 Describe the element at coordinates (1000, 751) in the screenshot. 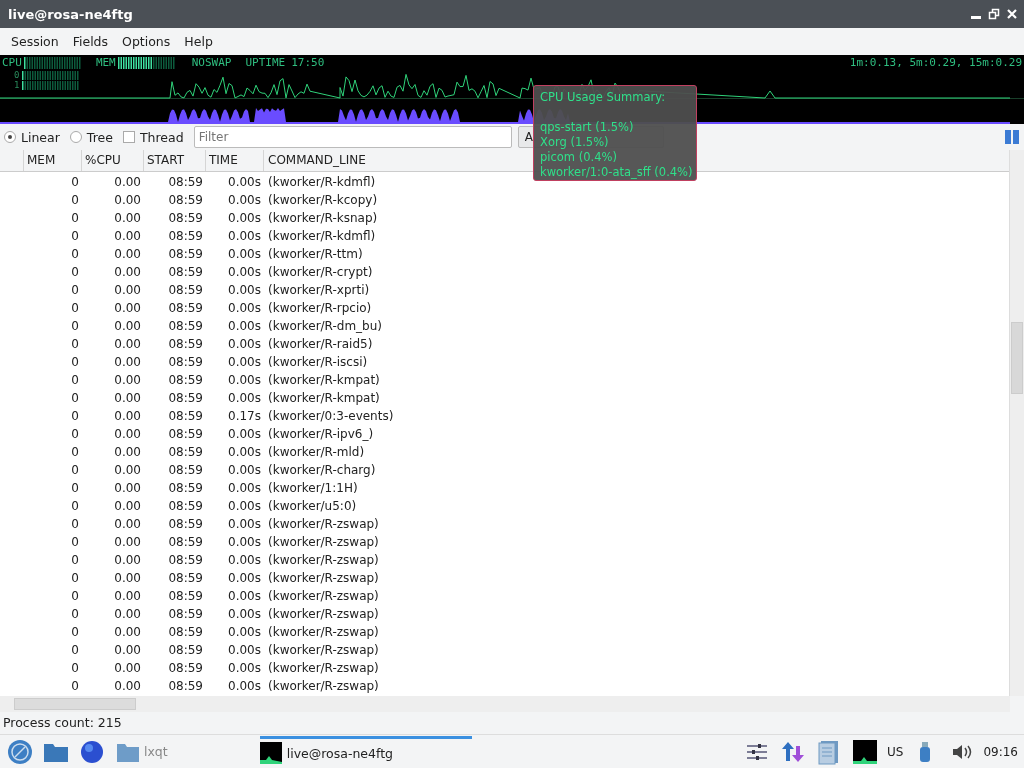

I see `clock: 09:16` at that location.